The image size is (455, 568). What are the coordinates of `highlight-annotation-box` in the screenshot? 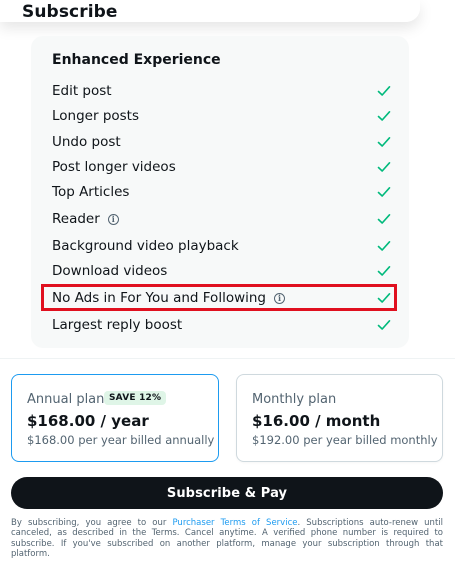 It's located at (219, 297).